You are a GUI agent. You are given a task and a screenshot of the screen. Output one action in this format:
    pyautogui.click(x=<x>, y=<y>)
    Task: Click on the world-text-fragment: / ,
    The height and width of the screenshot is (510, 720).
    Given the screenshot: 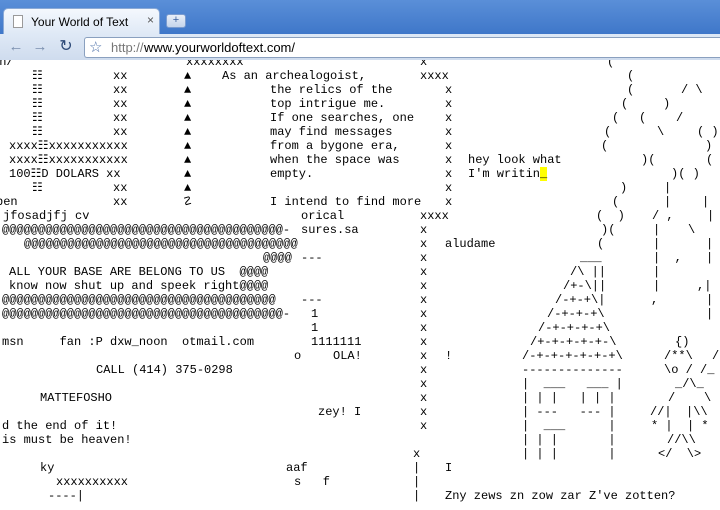 What is the action you would take?
    pyautogui.click(x=663, y=216)
    